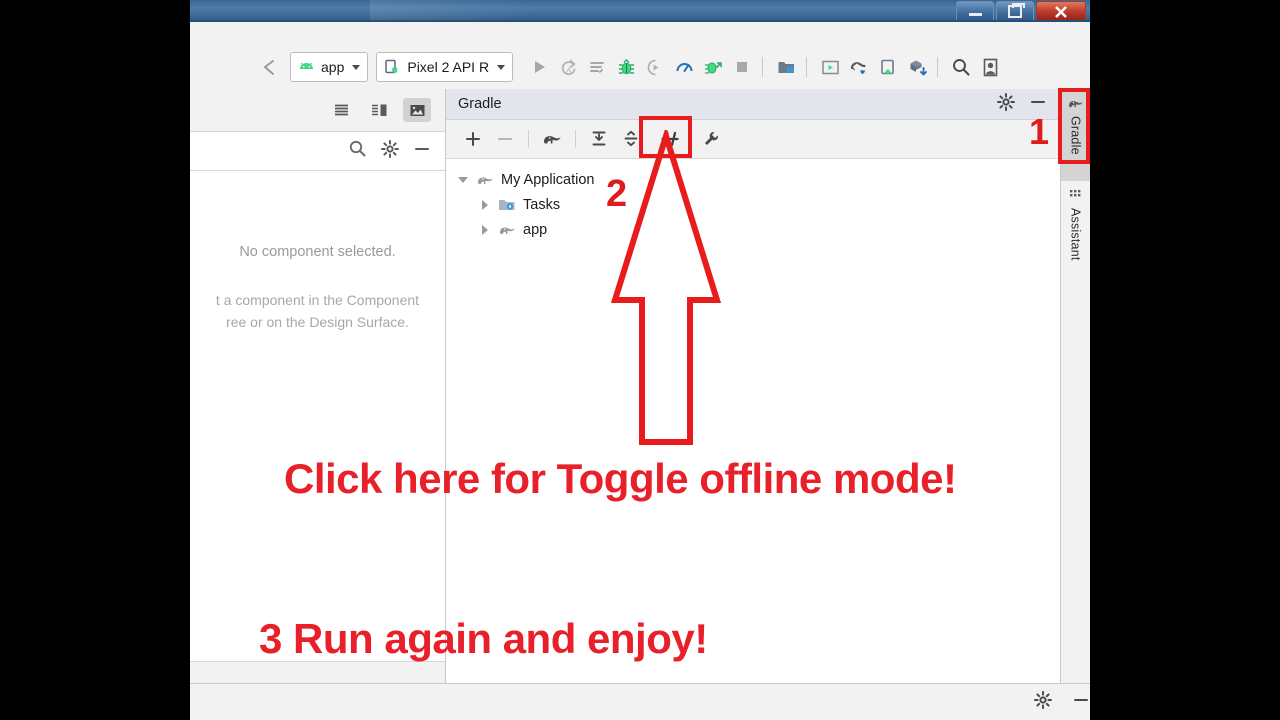  Describe the element at coordinates (830, 67) in the screenshot. I see `avd-manager-button` at that location.